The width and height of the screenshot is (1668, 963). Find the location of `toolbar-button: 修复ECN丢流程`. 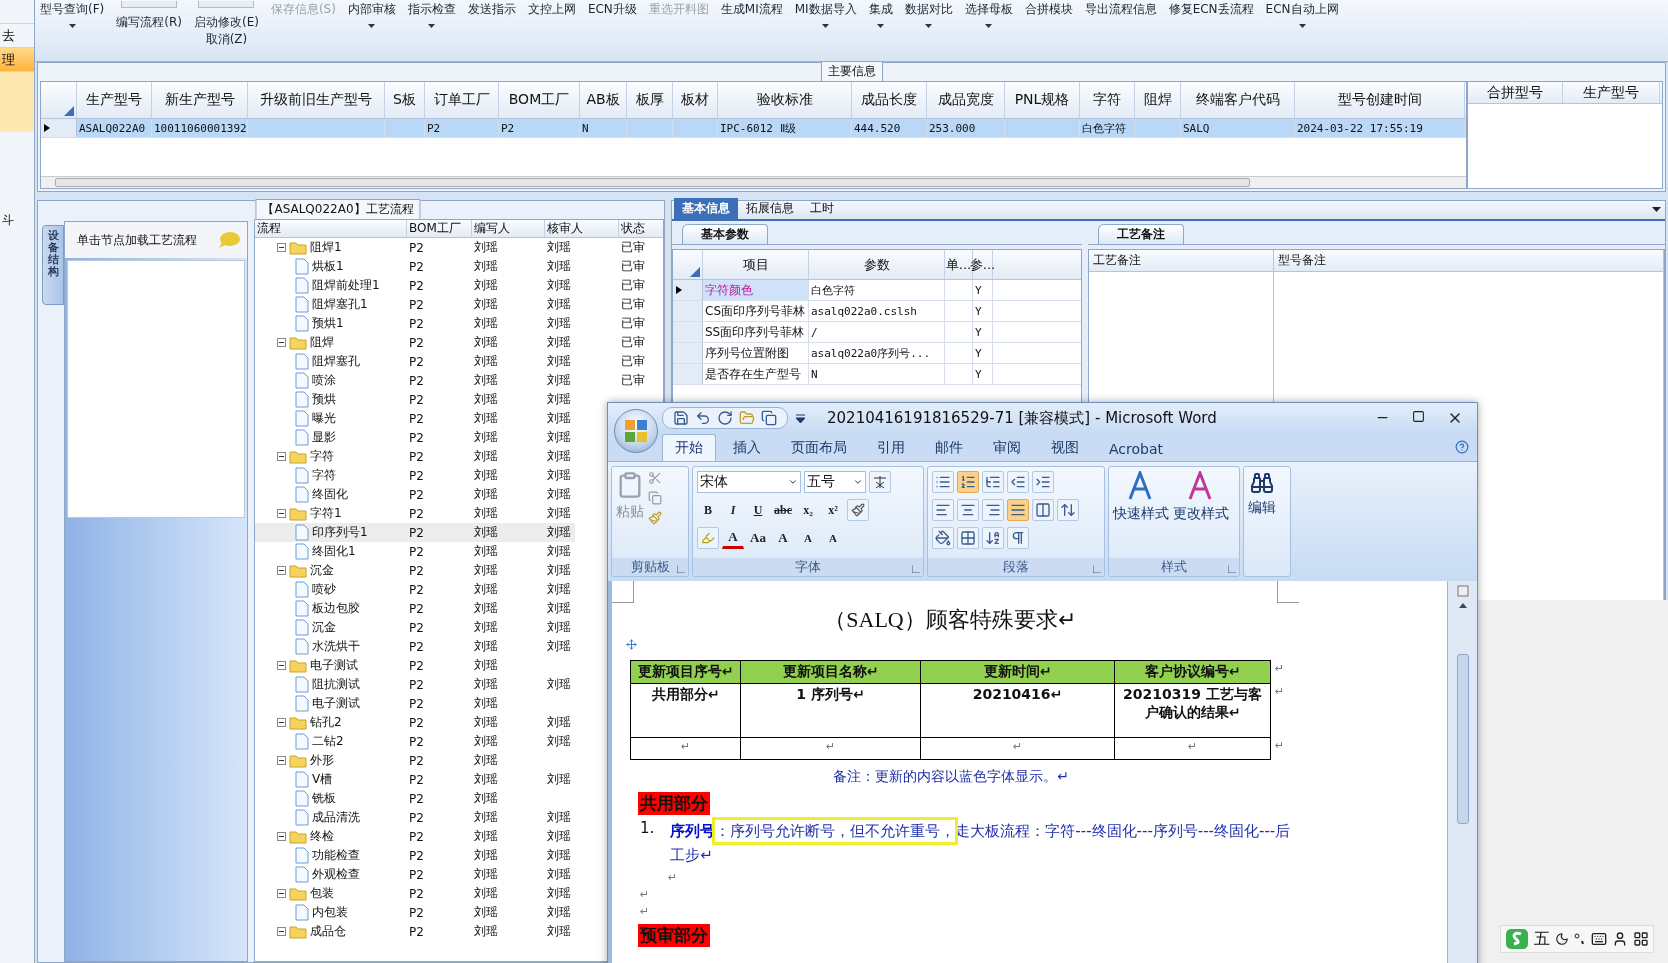

toolbar-button: 修复ECN丢流程 is located at coordinates (1211, 9).